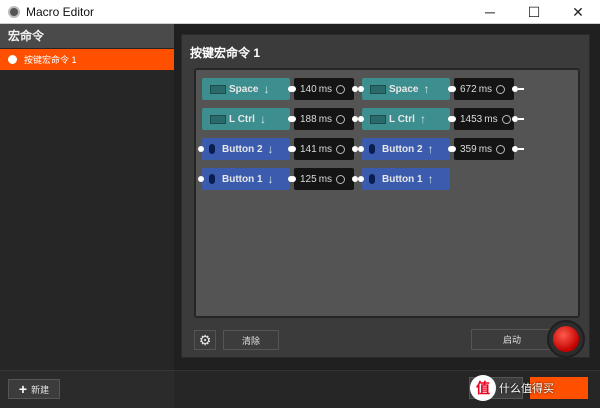  I want to click on macro-row: Button 2 ↓ 141 ms Button 2 ↑ 359 ms, so click(385, 149).